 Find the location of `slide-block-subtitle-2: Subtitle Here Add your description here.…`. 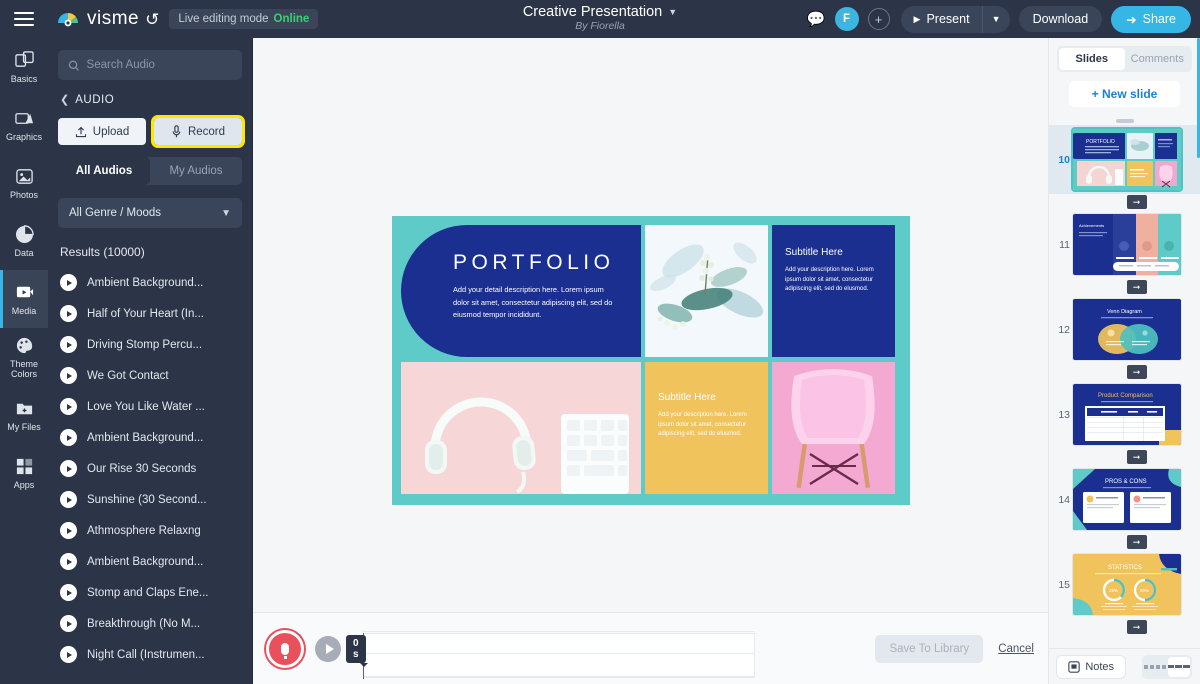

slide-block-subtitle-2: Subtitle Here Add your description here.… is located at coordinates (706, 428).